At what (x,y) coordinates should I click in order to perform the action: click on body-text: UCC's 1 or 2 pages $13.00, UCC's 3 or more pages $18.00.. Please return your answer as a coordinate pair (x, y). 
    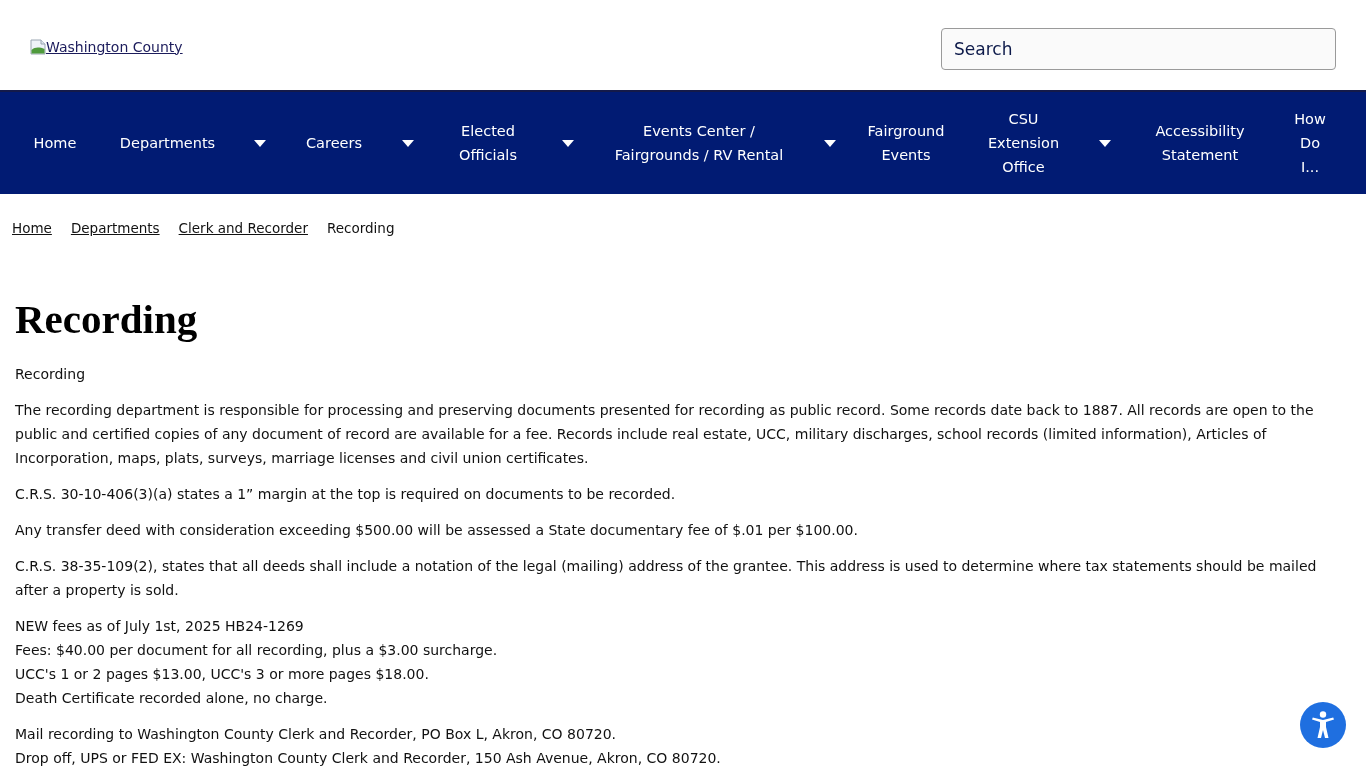
    Looking at the image, I should click on (222, 674).